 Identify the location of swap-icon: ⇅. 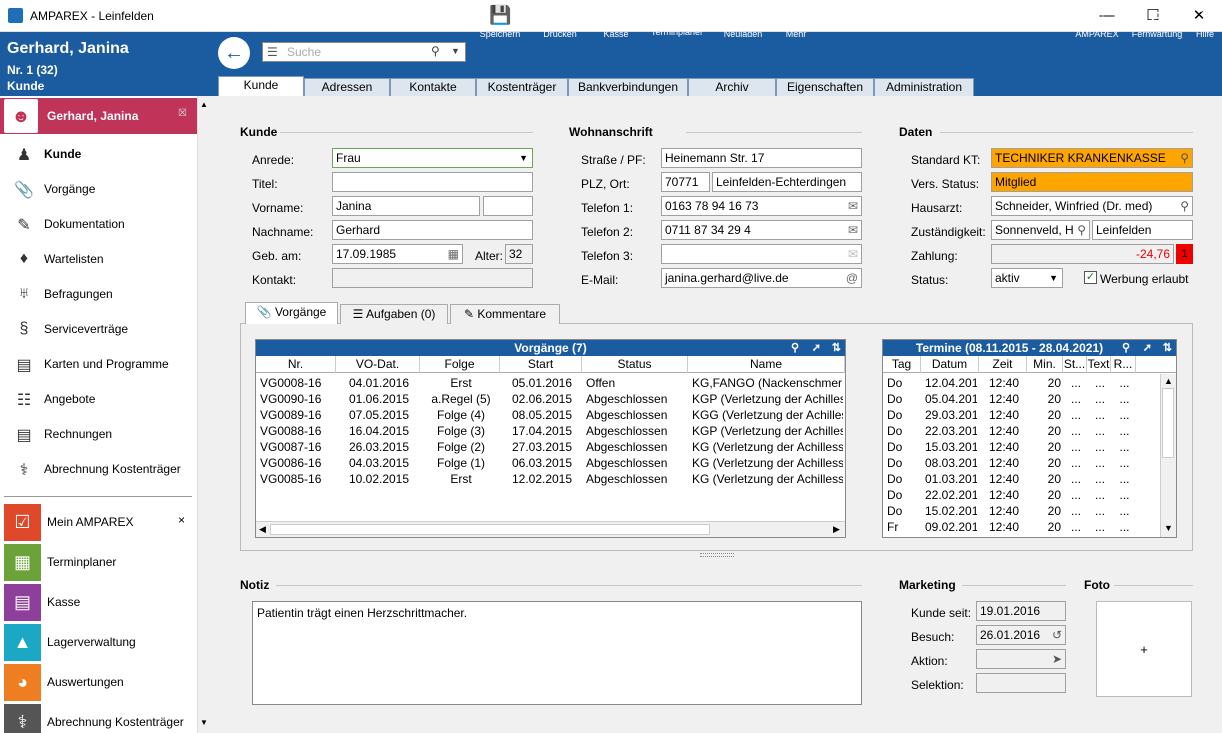
(1167, 348).